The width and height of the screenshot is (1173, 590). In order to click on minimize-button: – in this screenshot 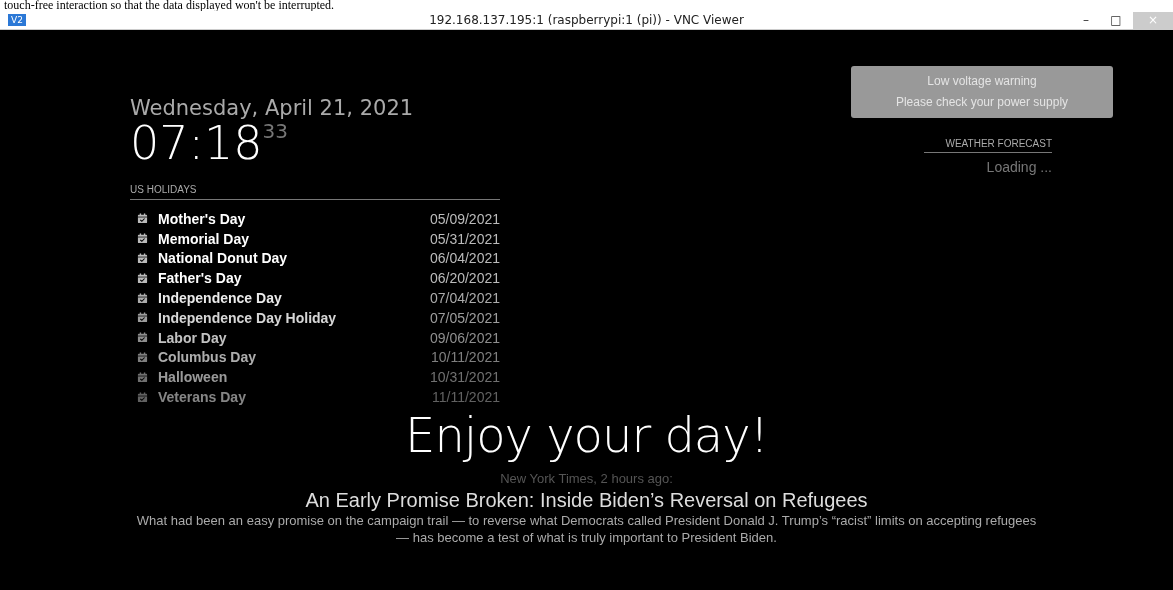, I will do `click(1086, 20)`.